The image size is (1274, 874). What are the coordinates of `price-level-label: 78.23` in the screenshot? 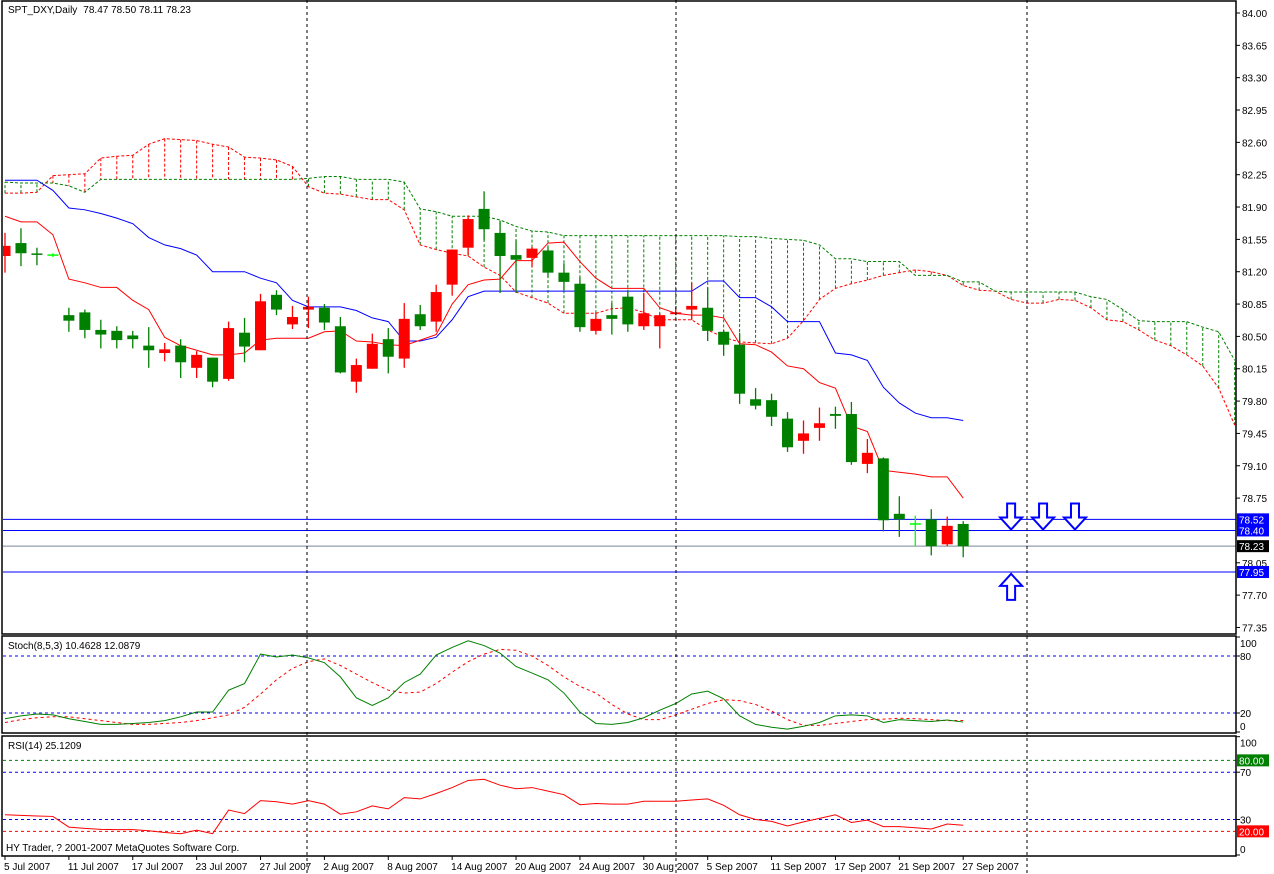 It's located at (1251, 547).